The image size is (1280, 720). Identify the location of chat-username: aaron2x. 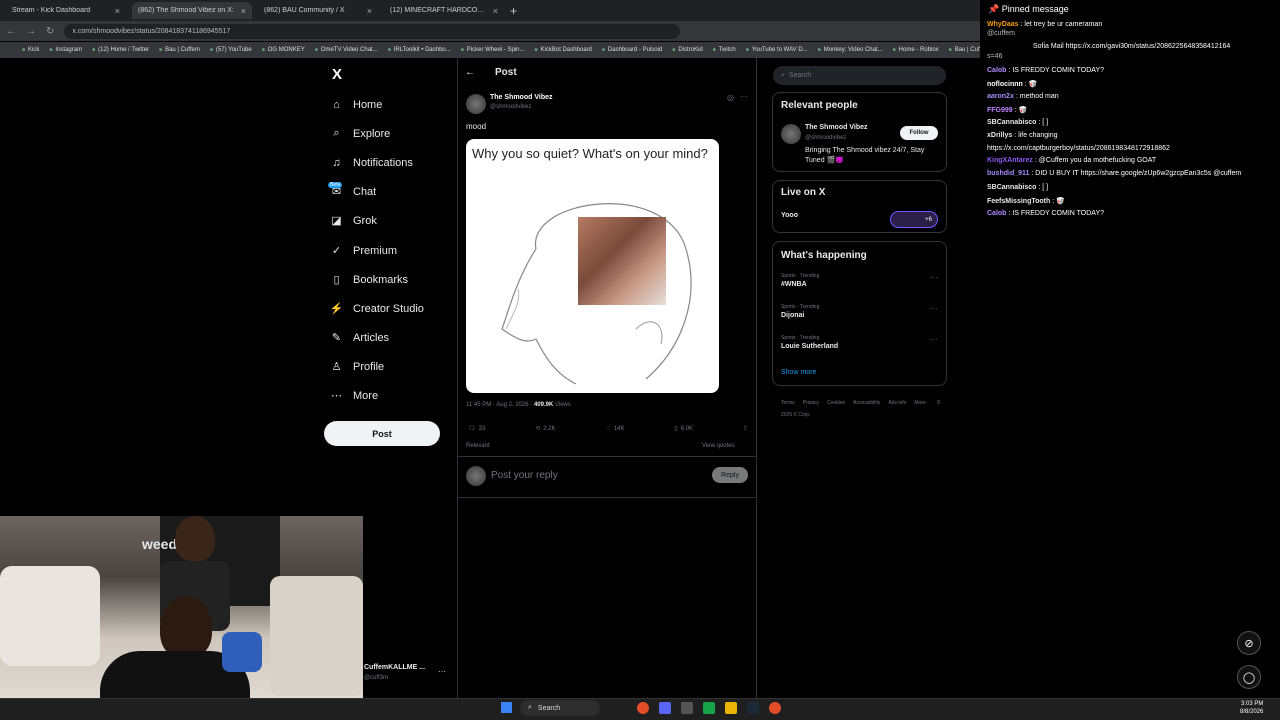
(1000, 96).